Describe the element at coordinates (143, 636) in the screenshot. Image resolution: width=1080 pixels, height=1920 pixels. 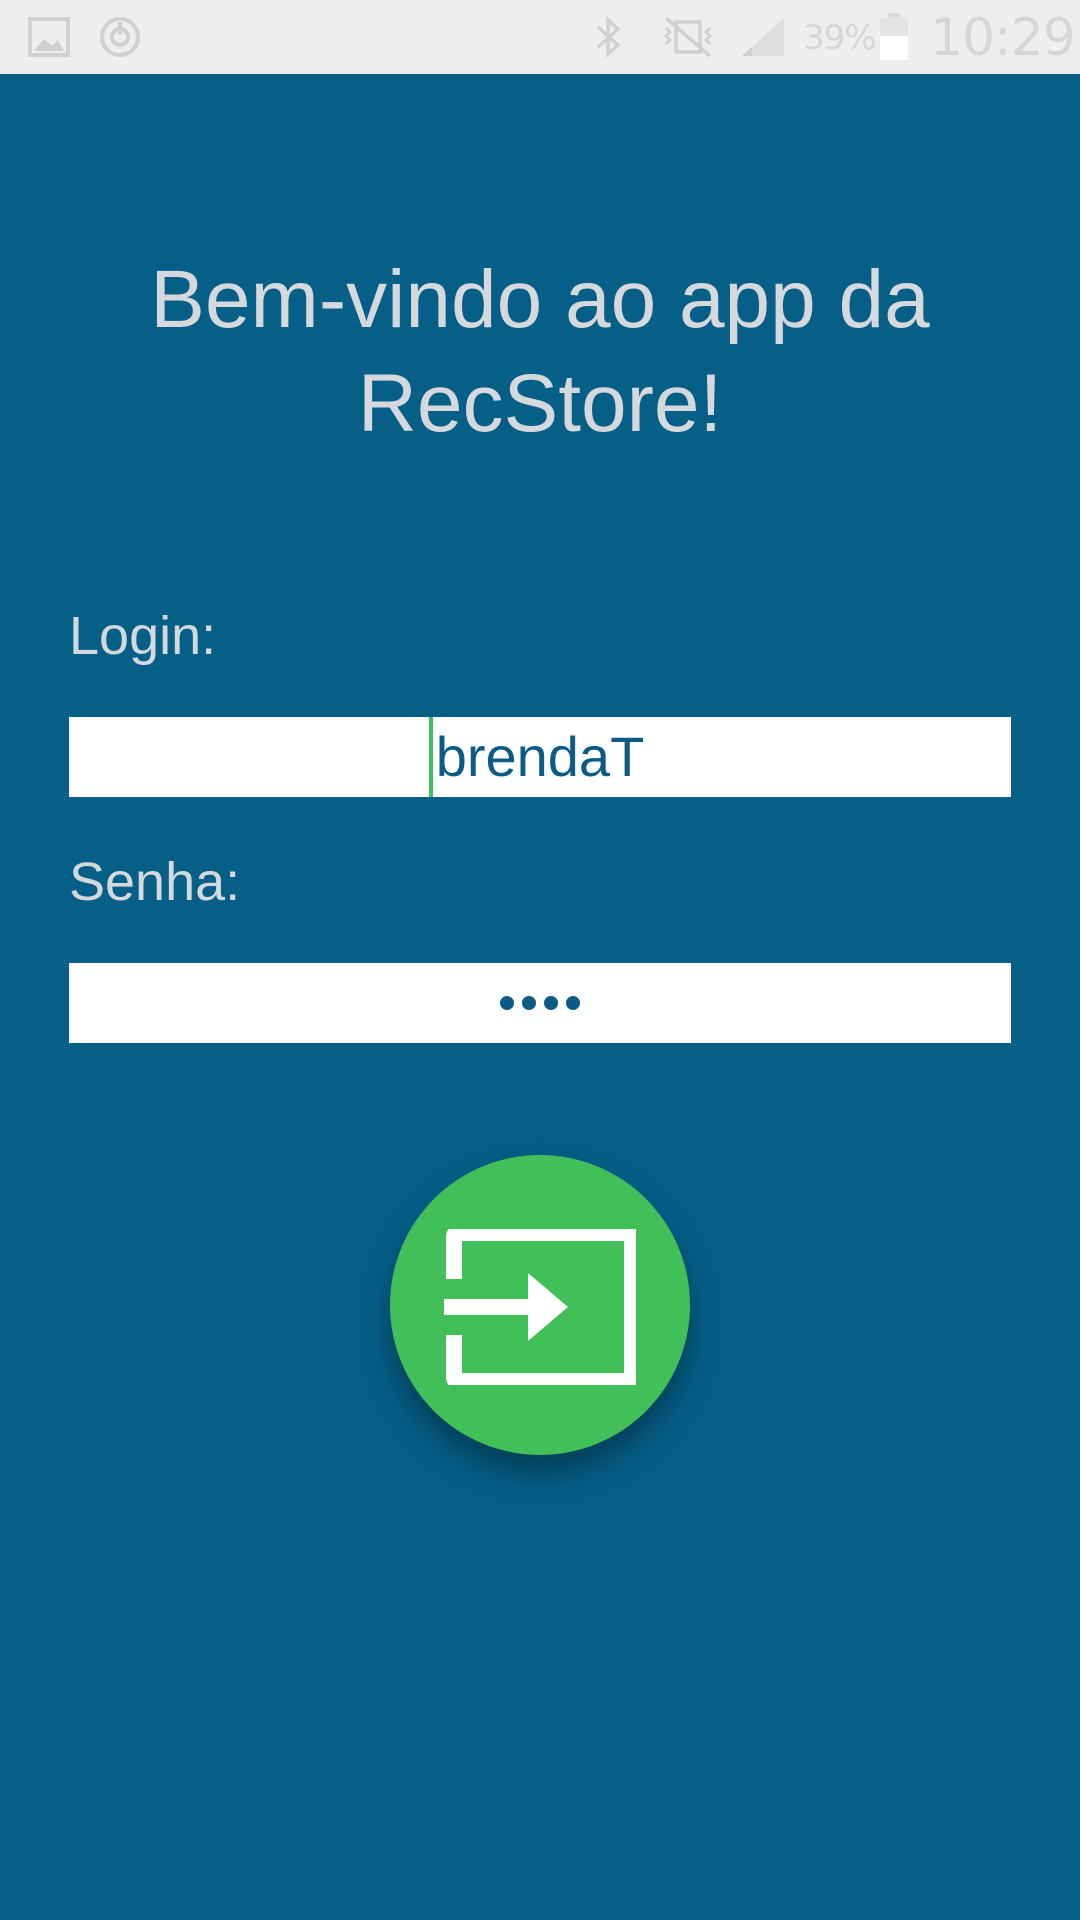
I see `login-label: Login:` at that location.